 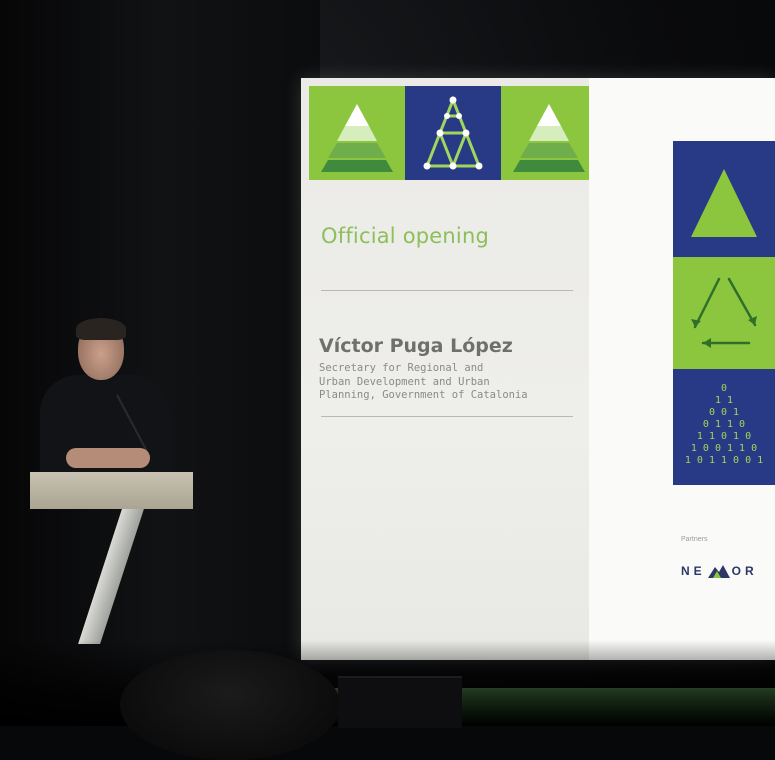 I want to click on svg-text: 1 0 0 1 1 0, so click(x=724, y=448).